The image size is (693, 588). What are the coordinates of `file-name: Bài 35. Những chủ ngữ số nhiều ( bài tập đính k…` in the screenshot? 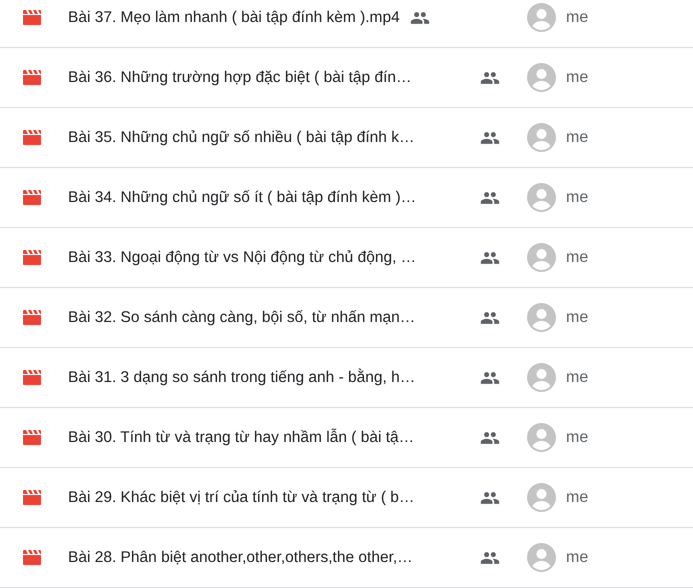 It's located at (241, 137).